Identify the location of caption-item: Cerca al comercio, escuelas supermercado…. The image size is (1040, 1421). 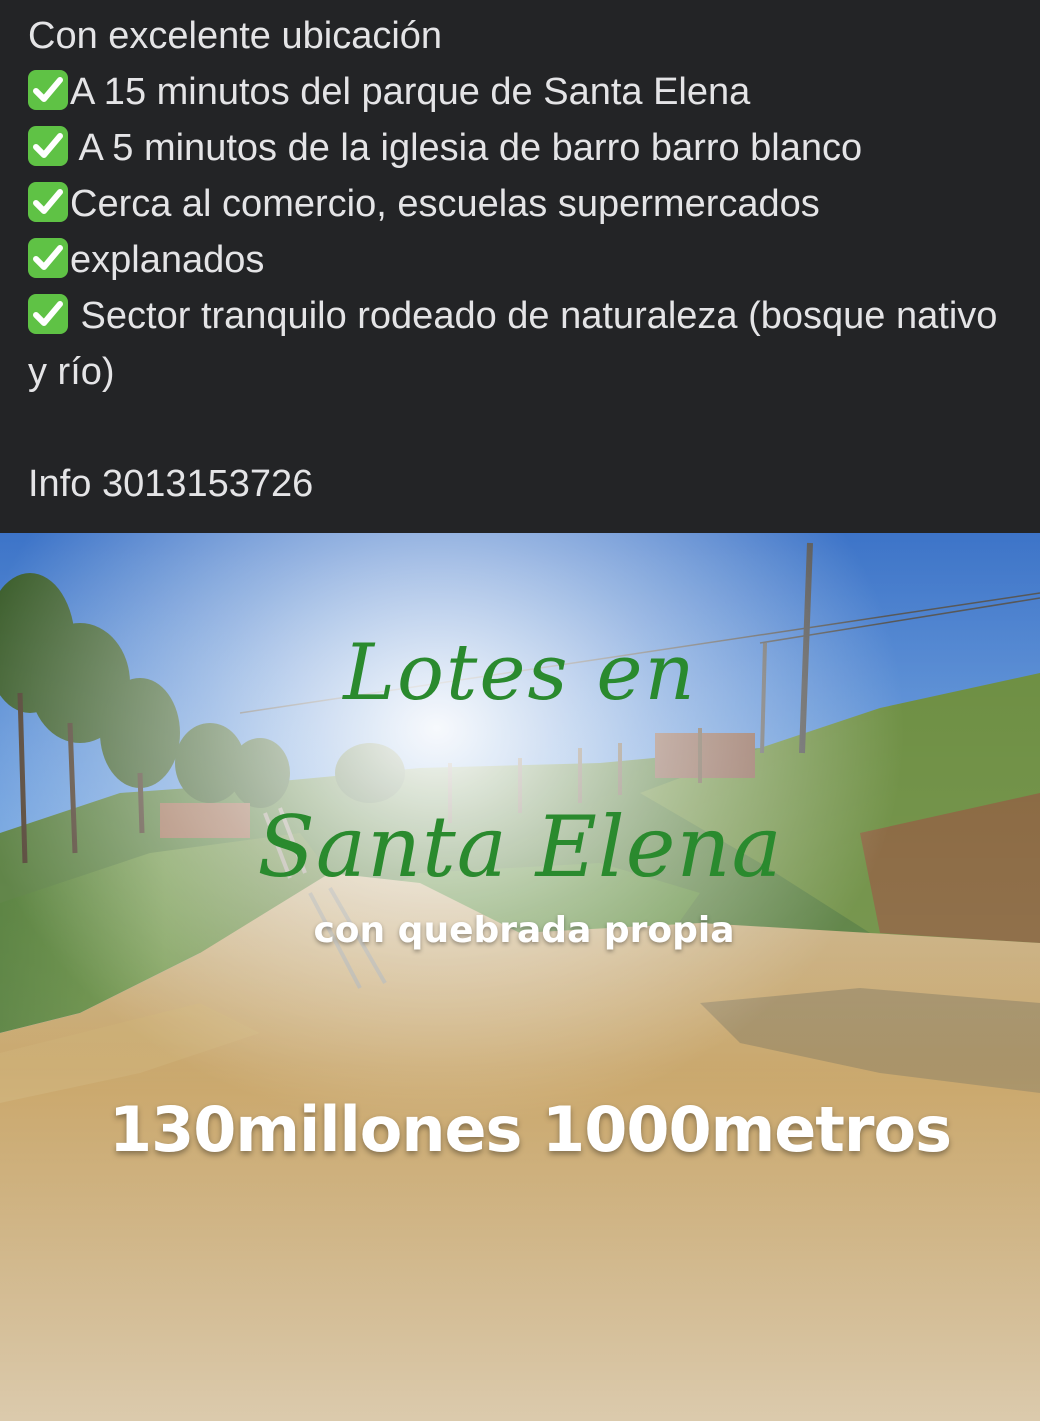
(525, 204).